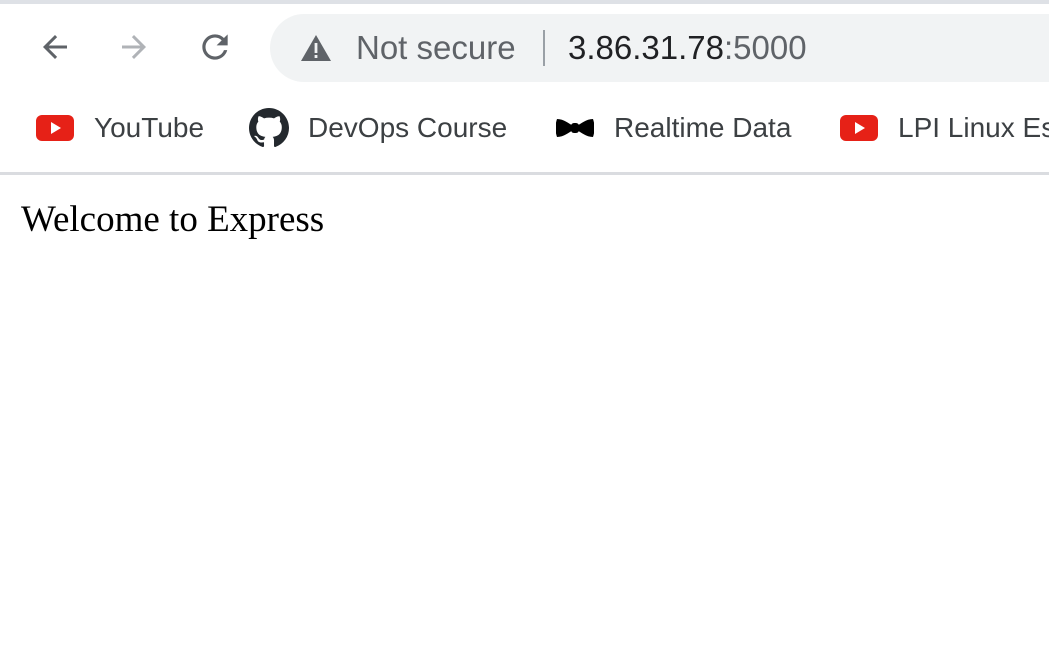  Describe the element at coordinates (173, 219) in the screenshot. I see `page-heading: Welcome to Express` at that location.